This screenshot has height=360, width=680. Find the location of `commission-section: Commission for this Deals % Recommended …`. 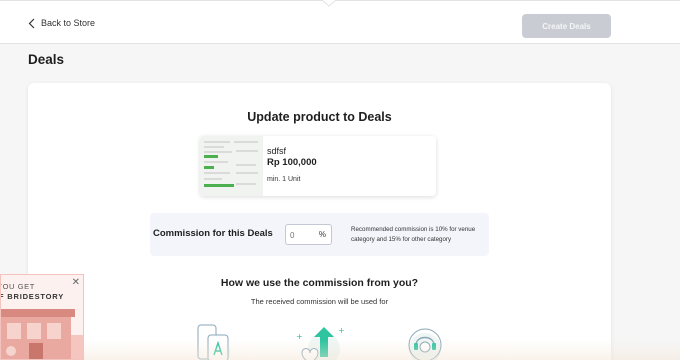

commission-section: Commission for this Deals % Recommended … is located at coordinates (319, 234).